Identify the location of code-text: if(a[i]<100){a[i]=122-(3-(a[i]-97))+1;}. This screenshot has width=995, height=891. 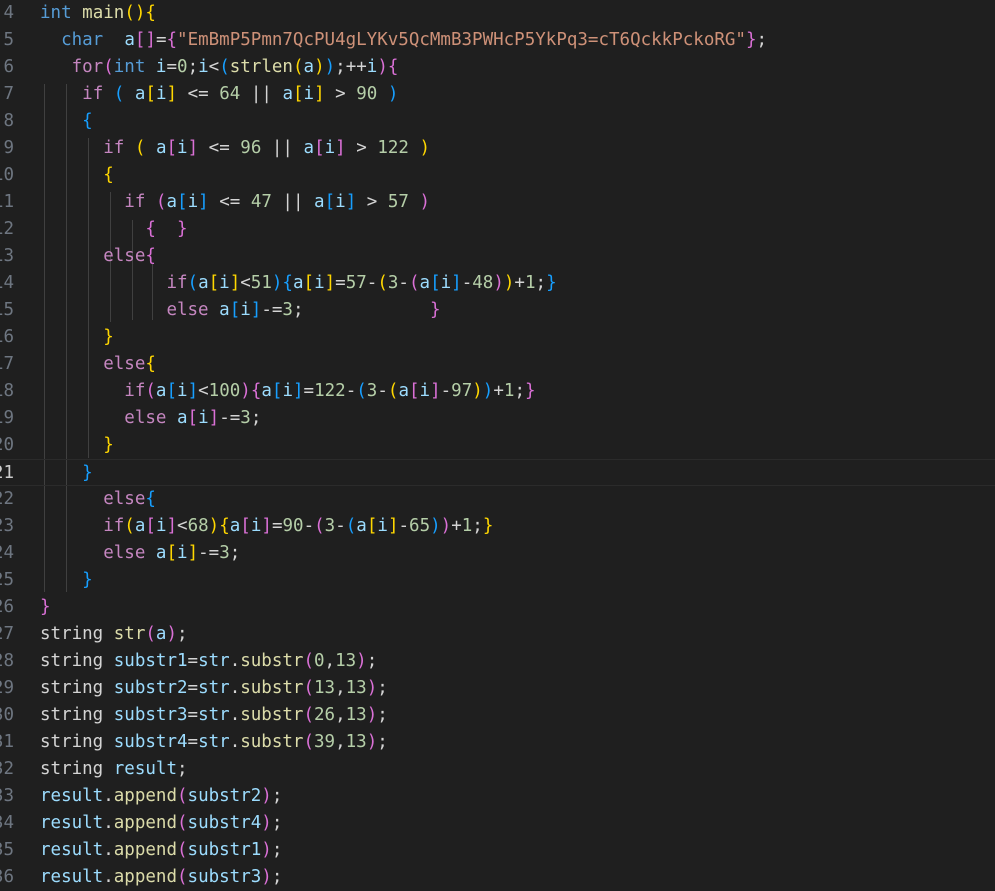
(288, 391).